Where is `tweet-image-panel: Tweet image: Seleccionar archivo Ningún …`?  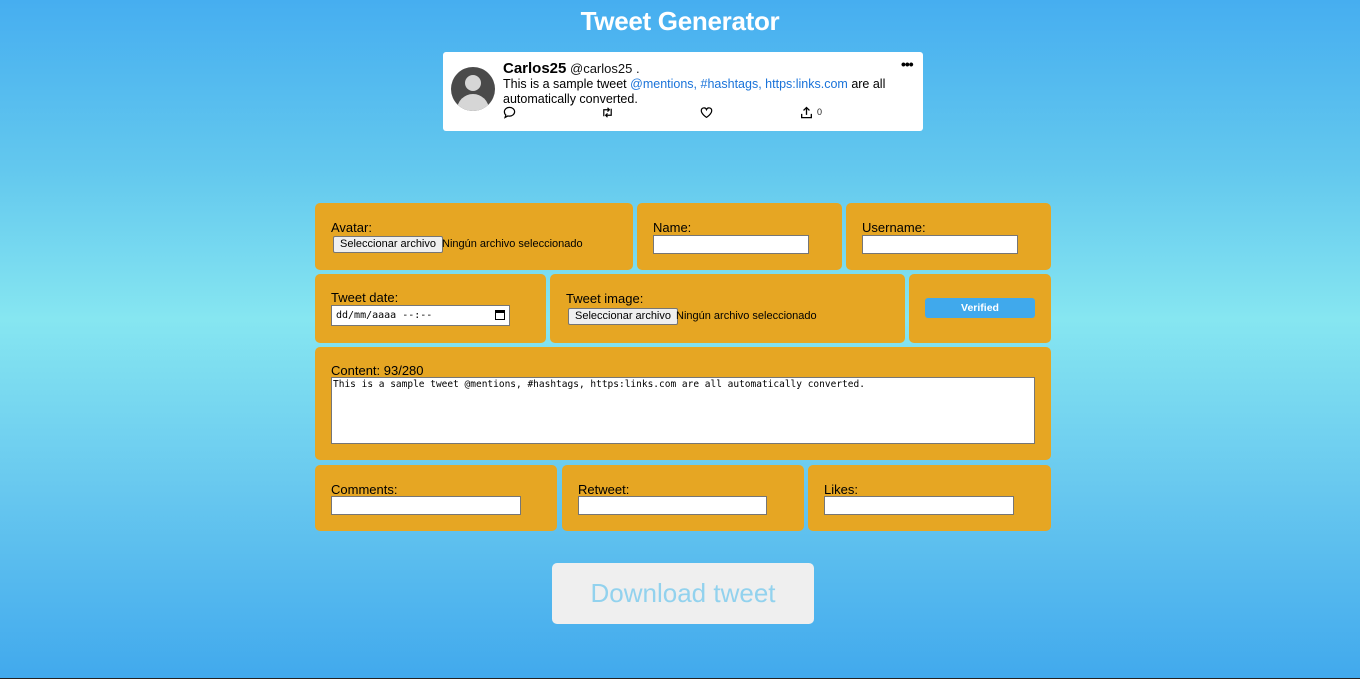
tweet-image-panel: Tweet image: Seleccionar archivo Ningún … is located at coordinates (727, 308).